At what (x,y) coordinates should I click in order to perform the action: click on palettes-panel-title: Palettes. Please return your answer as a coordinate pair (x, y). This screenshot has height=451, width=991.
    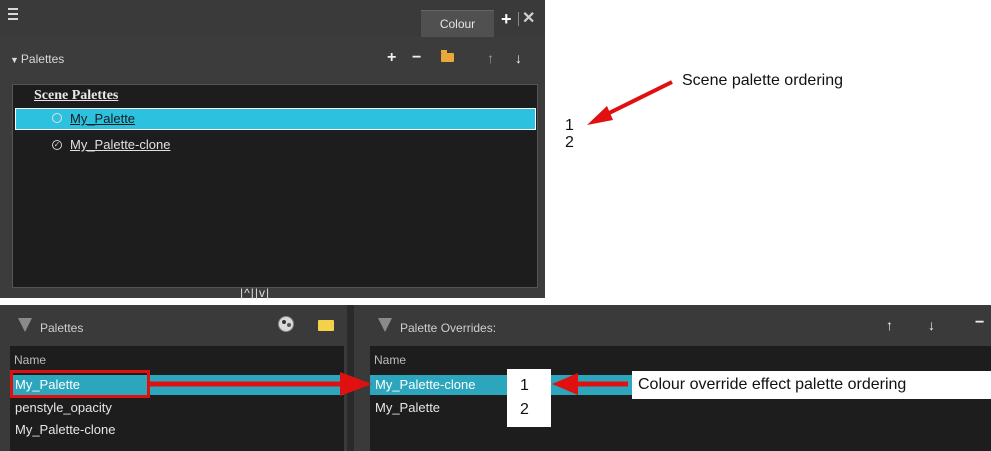
    Looking at the image, I should click on (62, 328).